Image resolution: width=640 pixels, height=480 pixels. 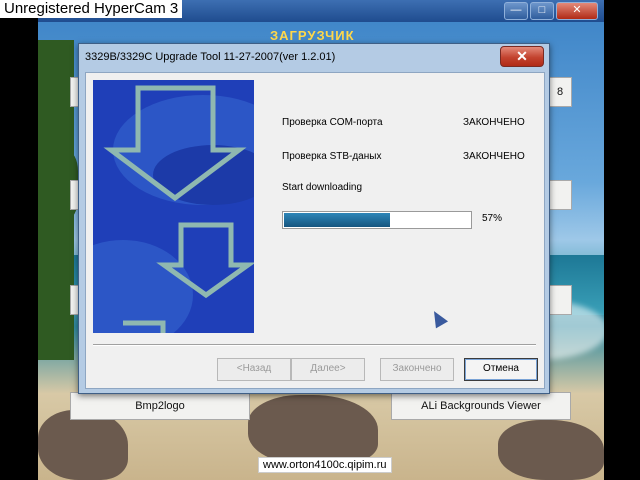 I want to click on com-port-check-status: ЗАКОНЧЕНО, so click(x=494, y=122).